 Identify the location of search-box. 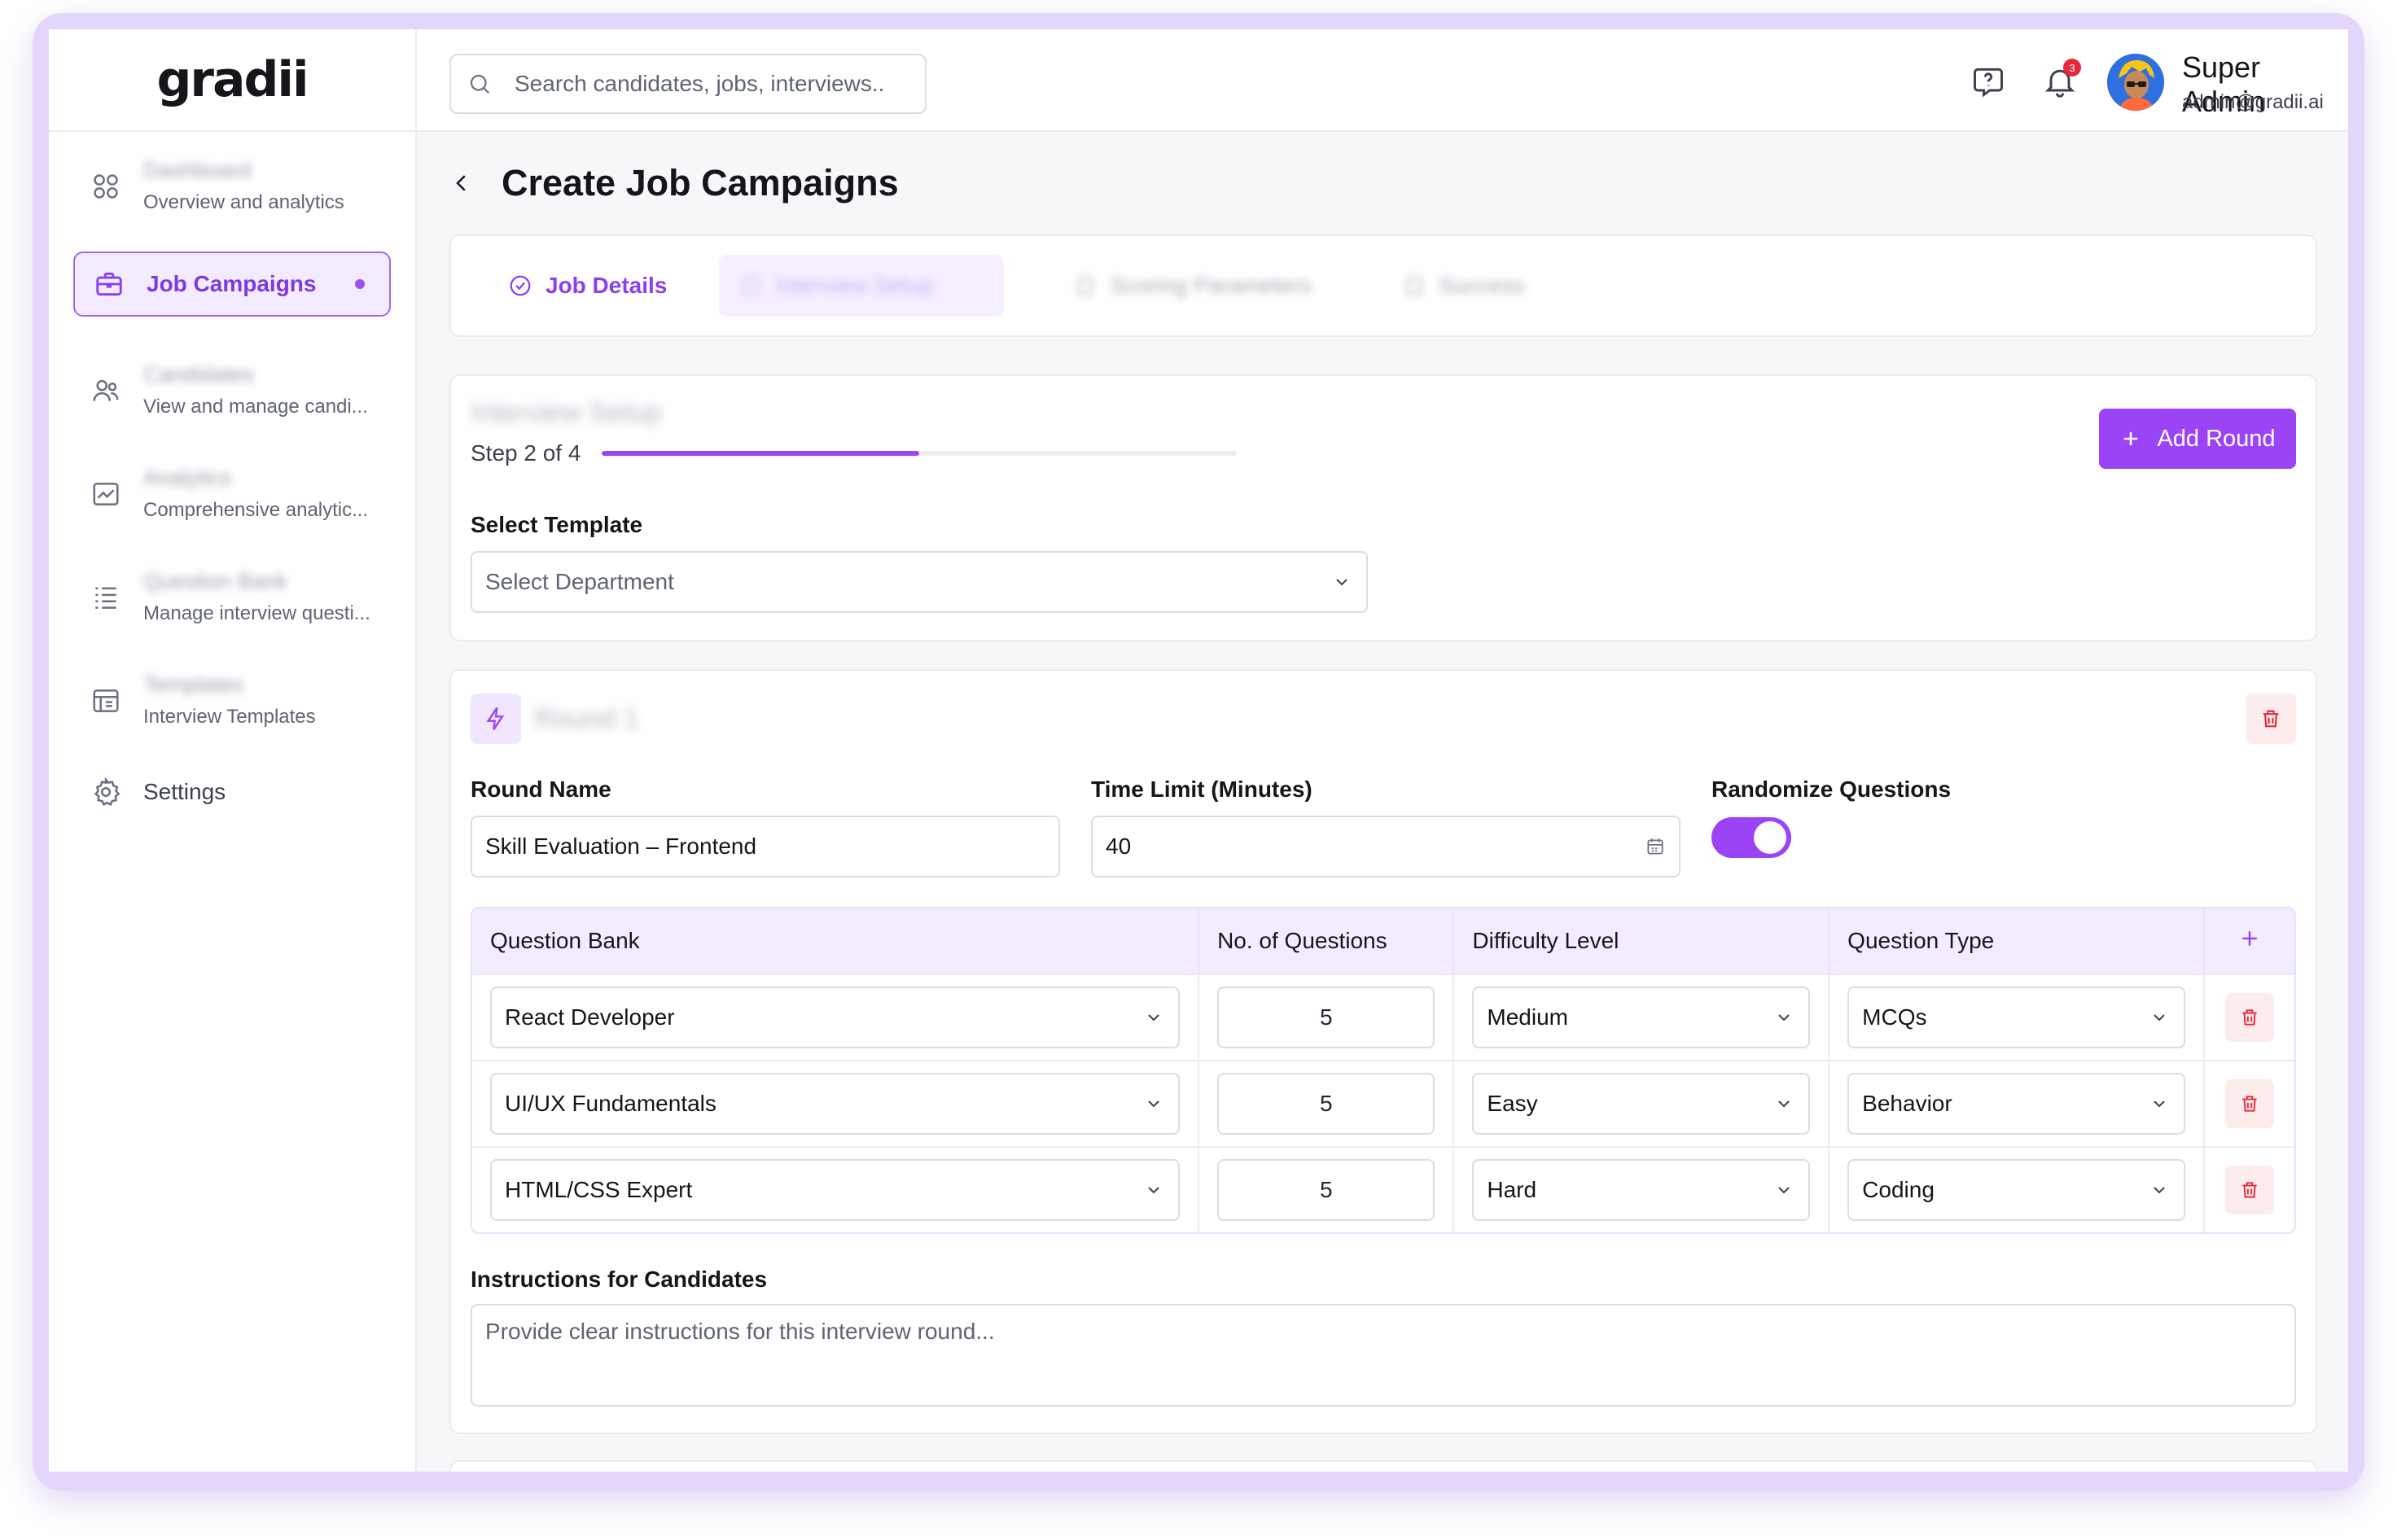
(688, 84).